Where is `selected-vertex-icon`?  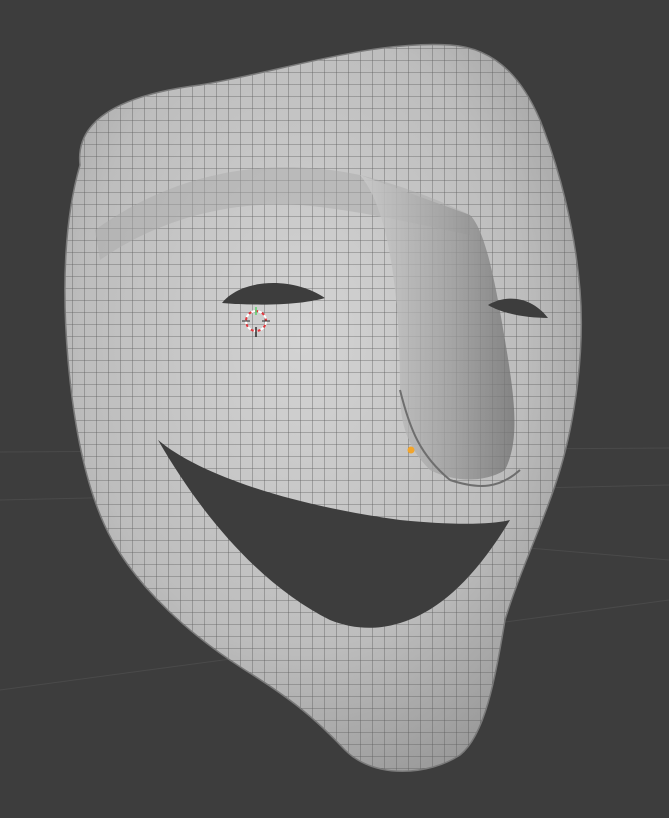
selected-vertex-icon is located at coordinates (411, 450).